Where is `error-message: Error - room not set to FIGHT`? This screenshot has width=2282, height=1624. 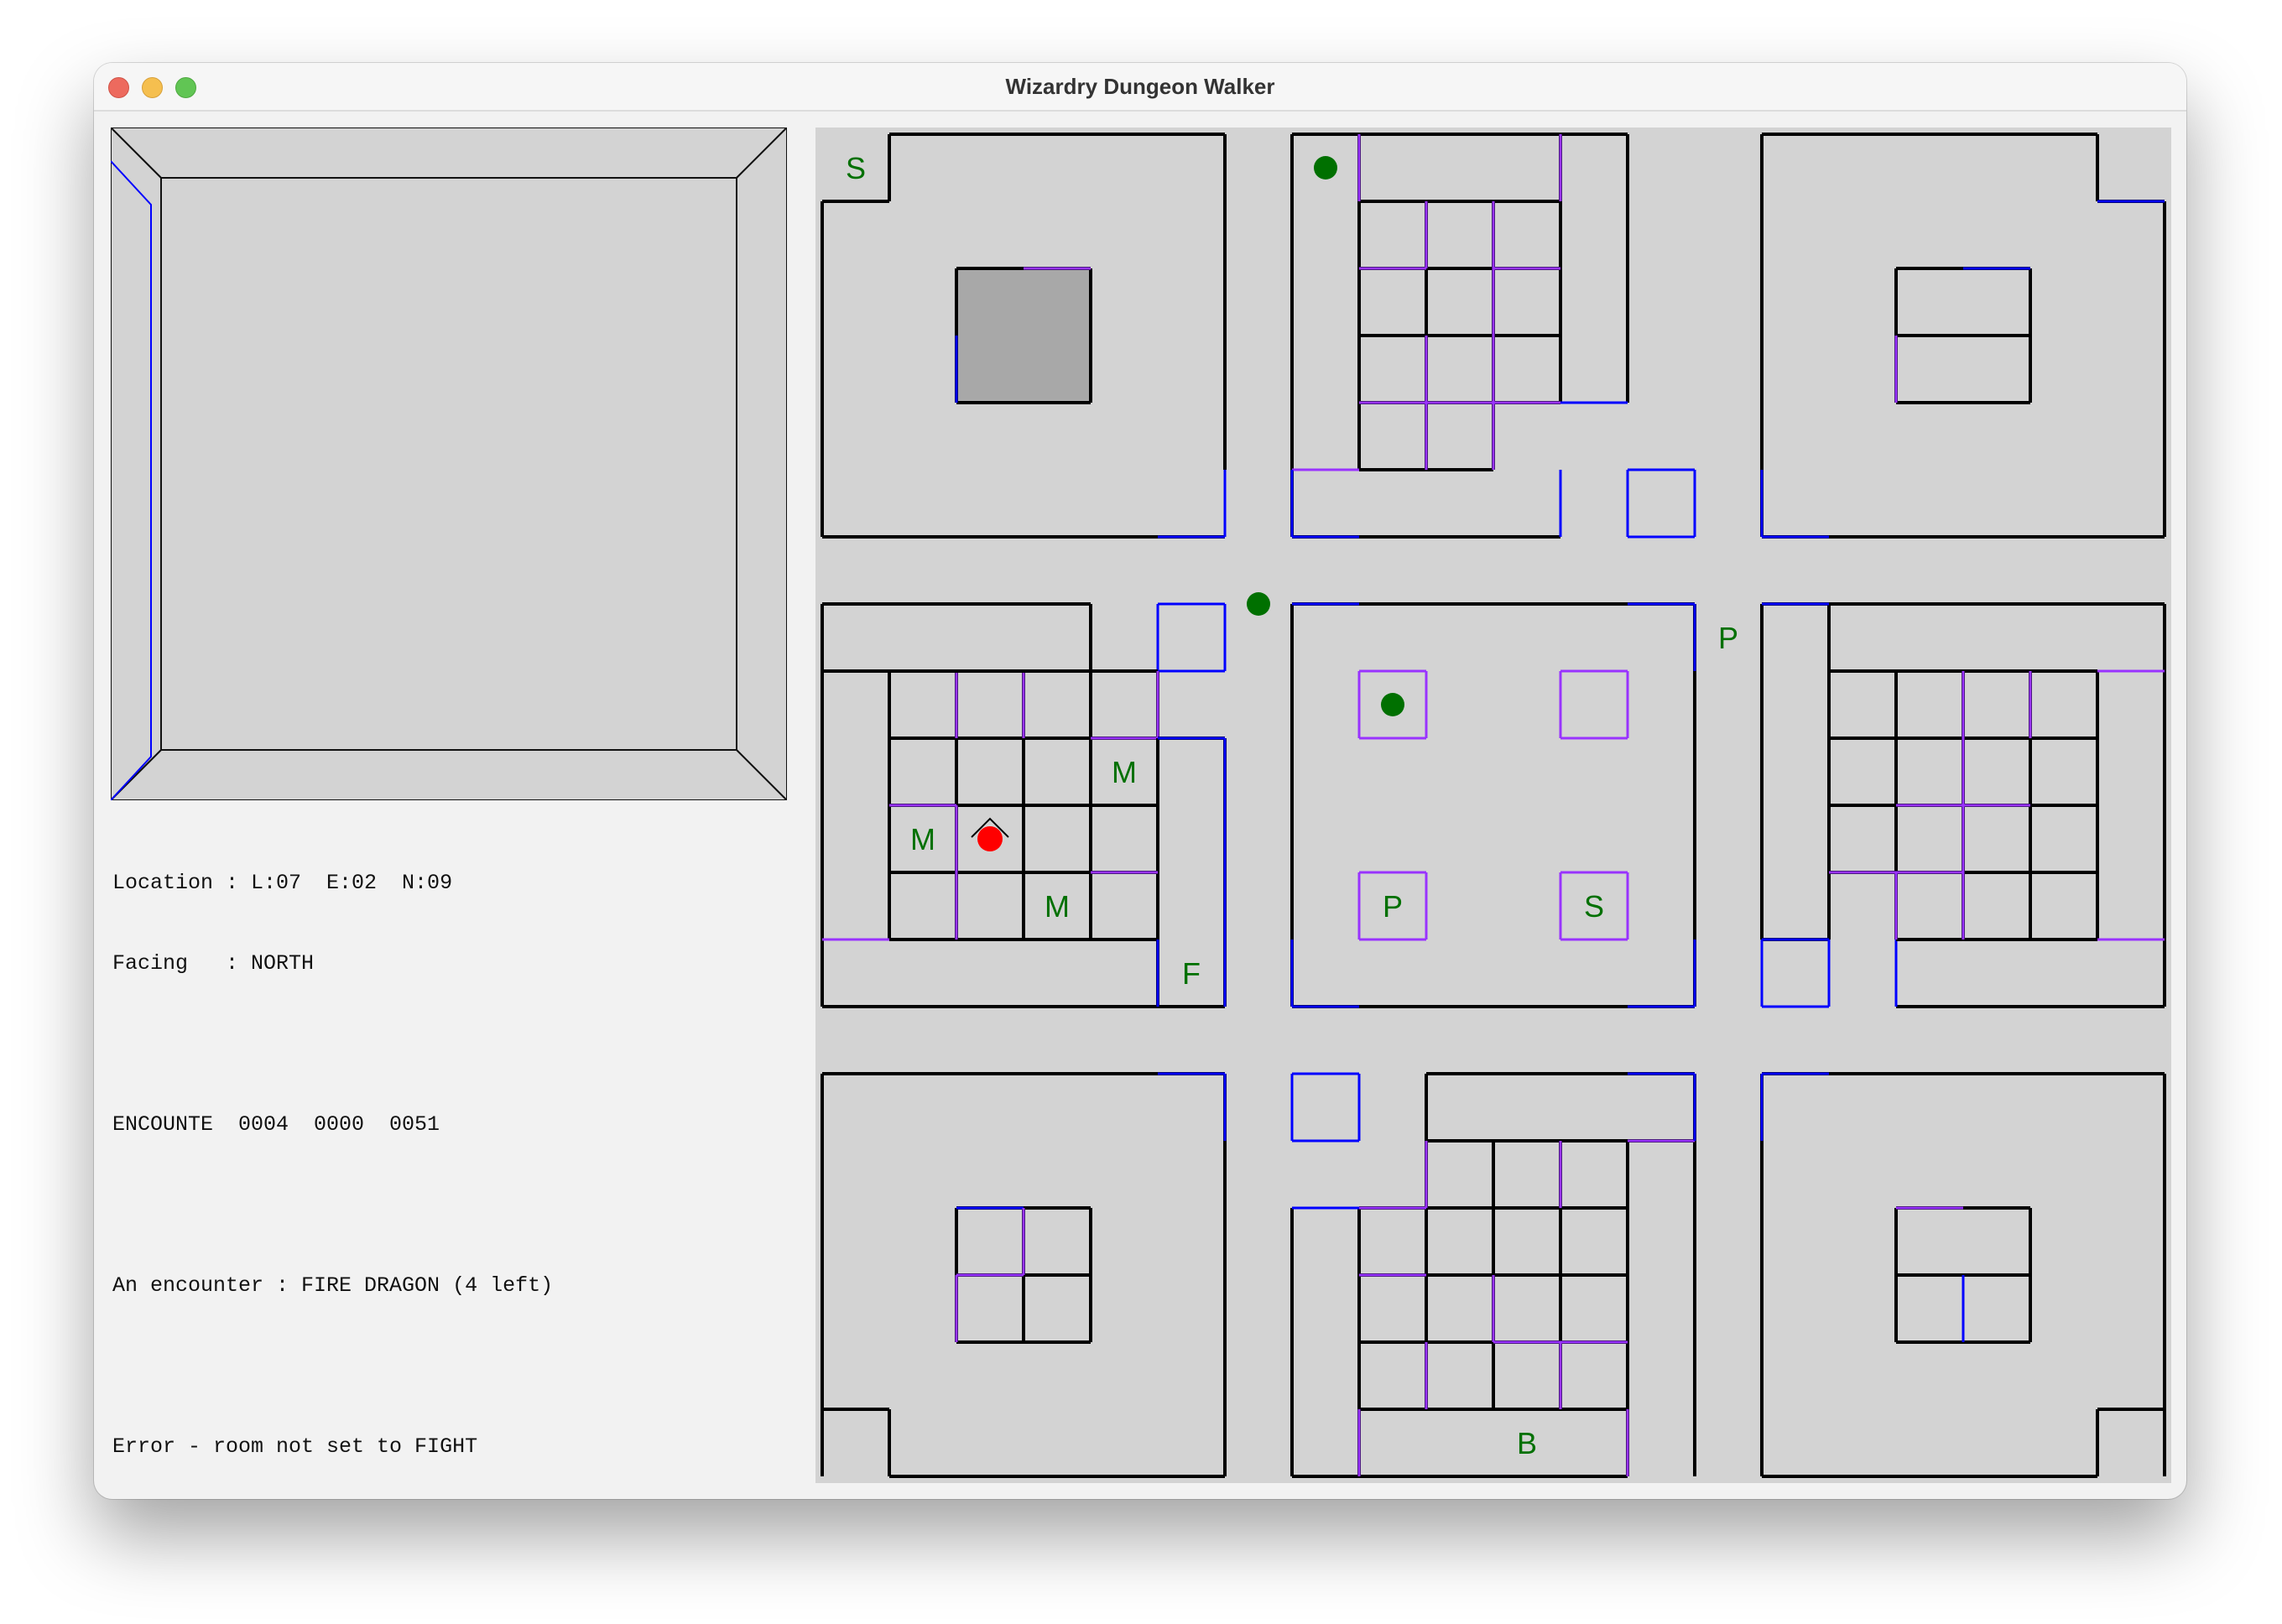
error-message: Error - room not set to FIGHT is located at coordinates (295, 1446).